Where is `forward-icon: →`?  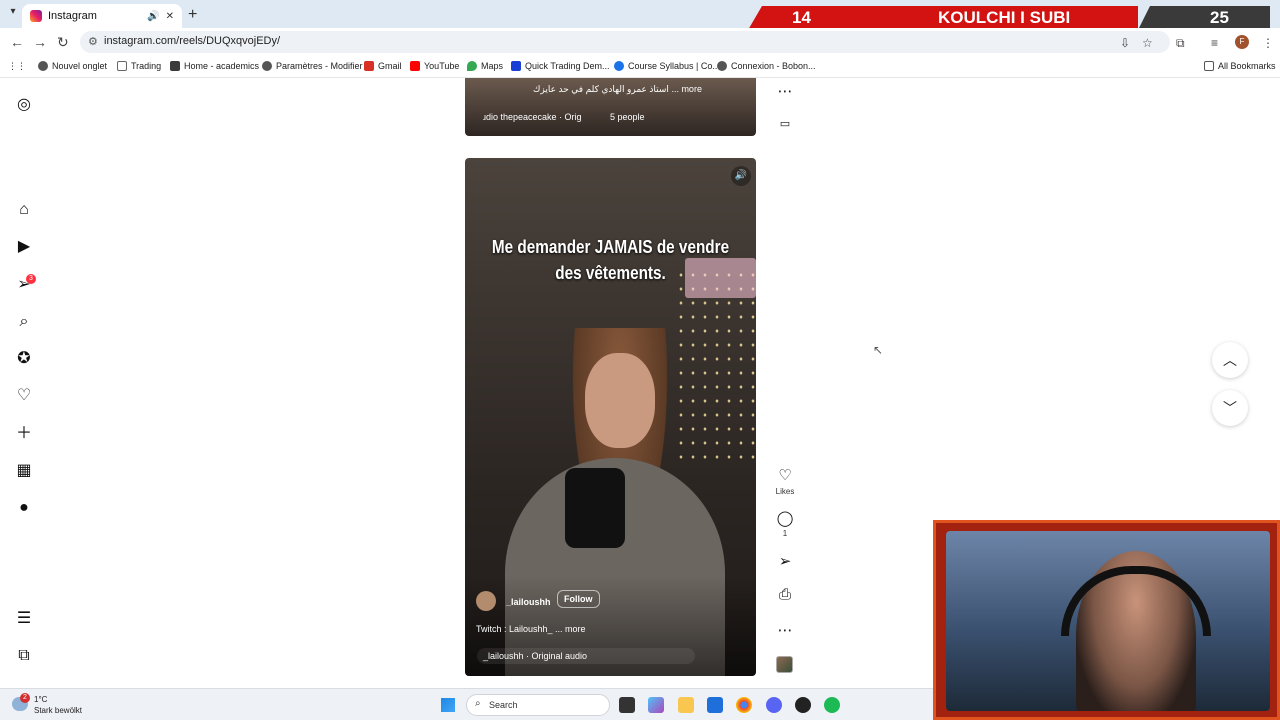
forward-icon: → is located at coordinates (40, 42).